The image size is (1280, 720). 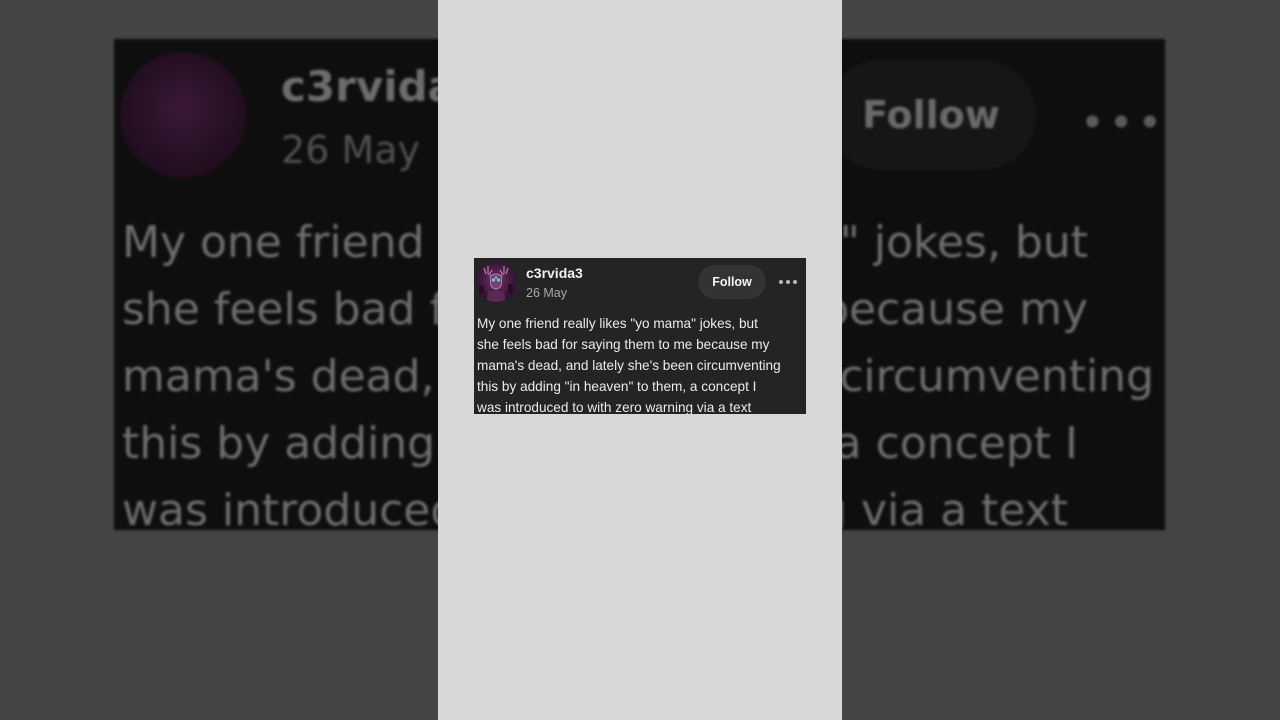 What do you see at coordinates (296, 443) in the screenshot?
I see `background-line-left: this by adding "` at bounding box center [296, 443].